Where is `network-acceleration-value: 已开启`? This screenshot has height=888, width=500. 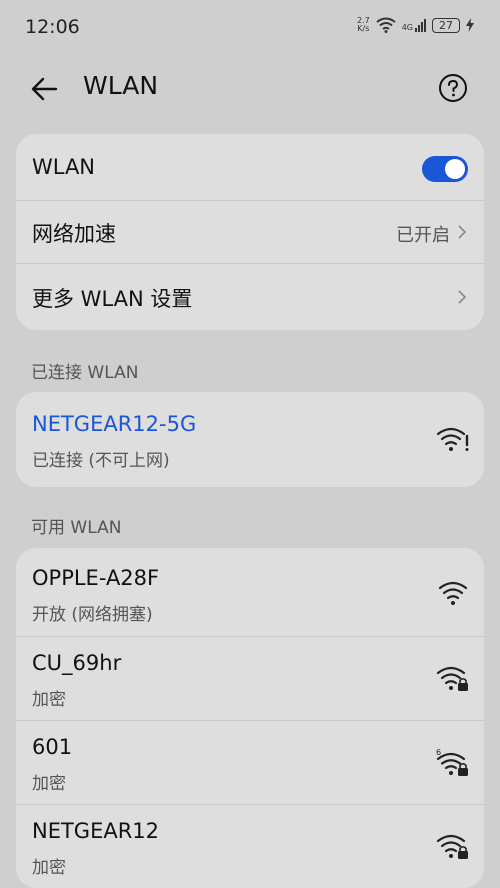 network-acceleration-value: 已开启 is located at coordinates (423, 235).